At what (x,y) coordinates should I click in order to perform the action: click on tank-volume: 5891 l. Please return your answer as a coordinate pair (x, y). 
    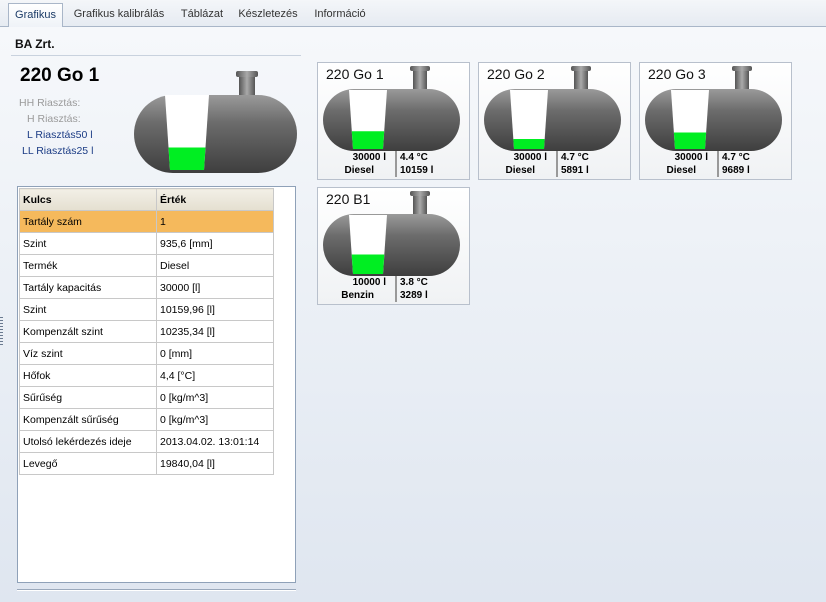
    Looking at the image, I should click on (575, 170).